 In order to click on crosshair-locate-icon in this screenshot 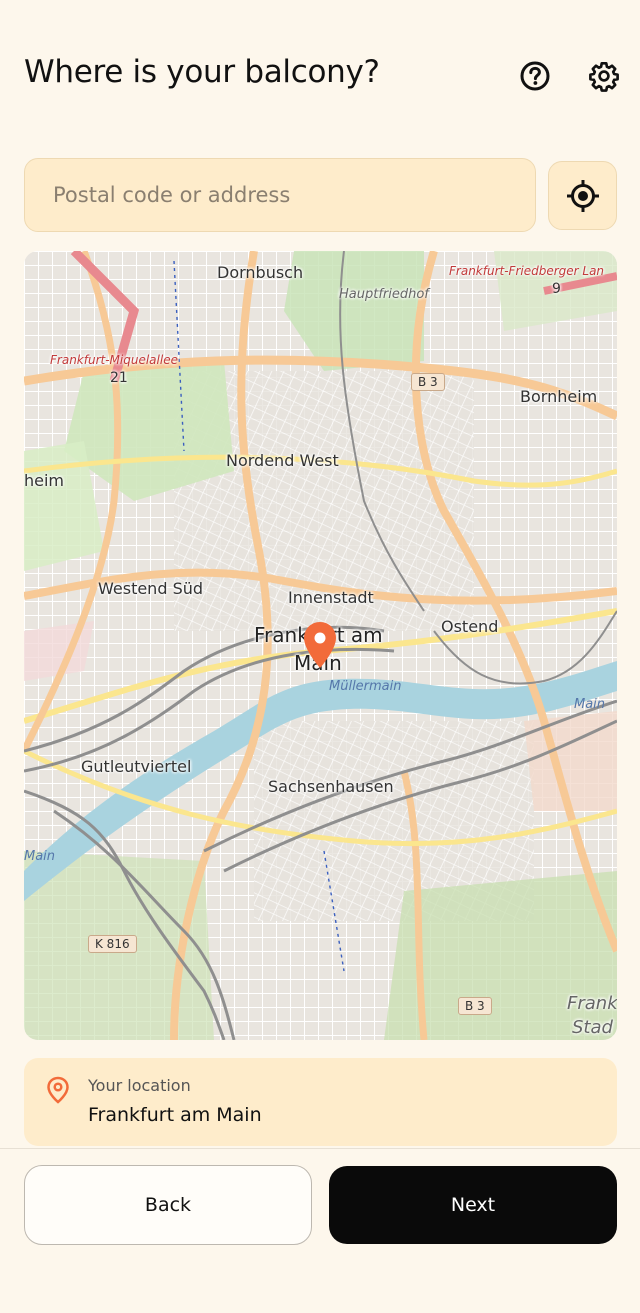, I will do `click(582, 195)`.